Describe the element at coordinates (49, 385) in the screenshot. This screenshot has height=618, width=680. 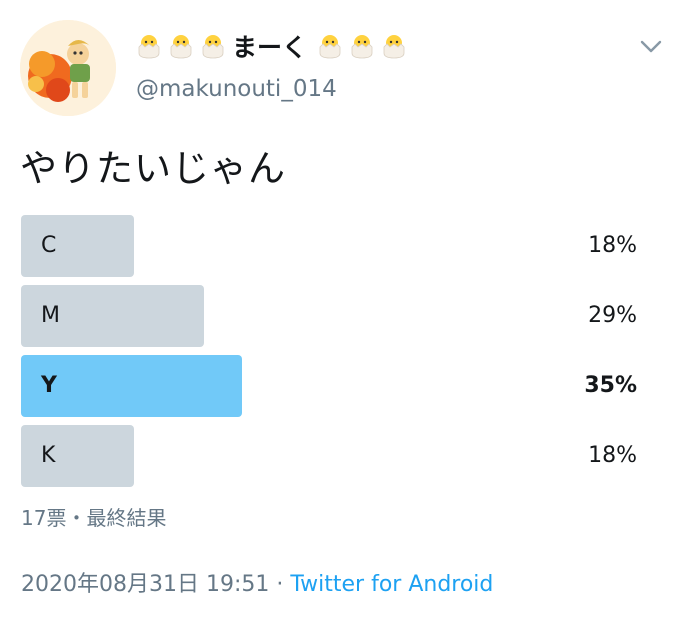
I see `poll-option-label: Y` at that location.